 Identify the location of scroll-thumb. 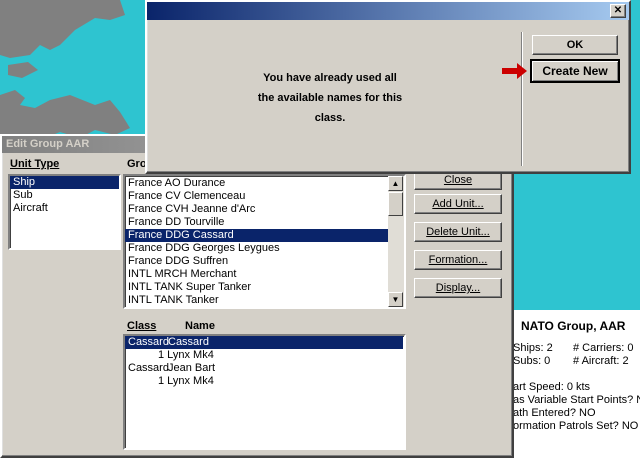
(395, 204).